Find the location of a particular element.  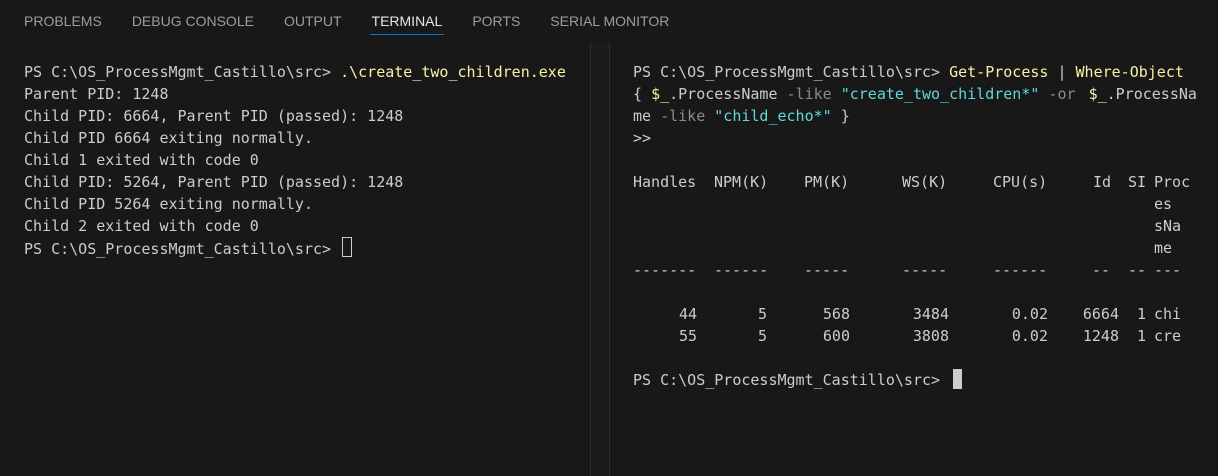

terminal-split-divider is located at coordinates (600, 259).